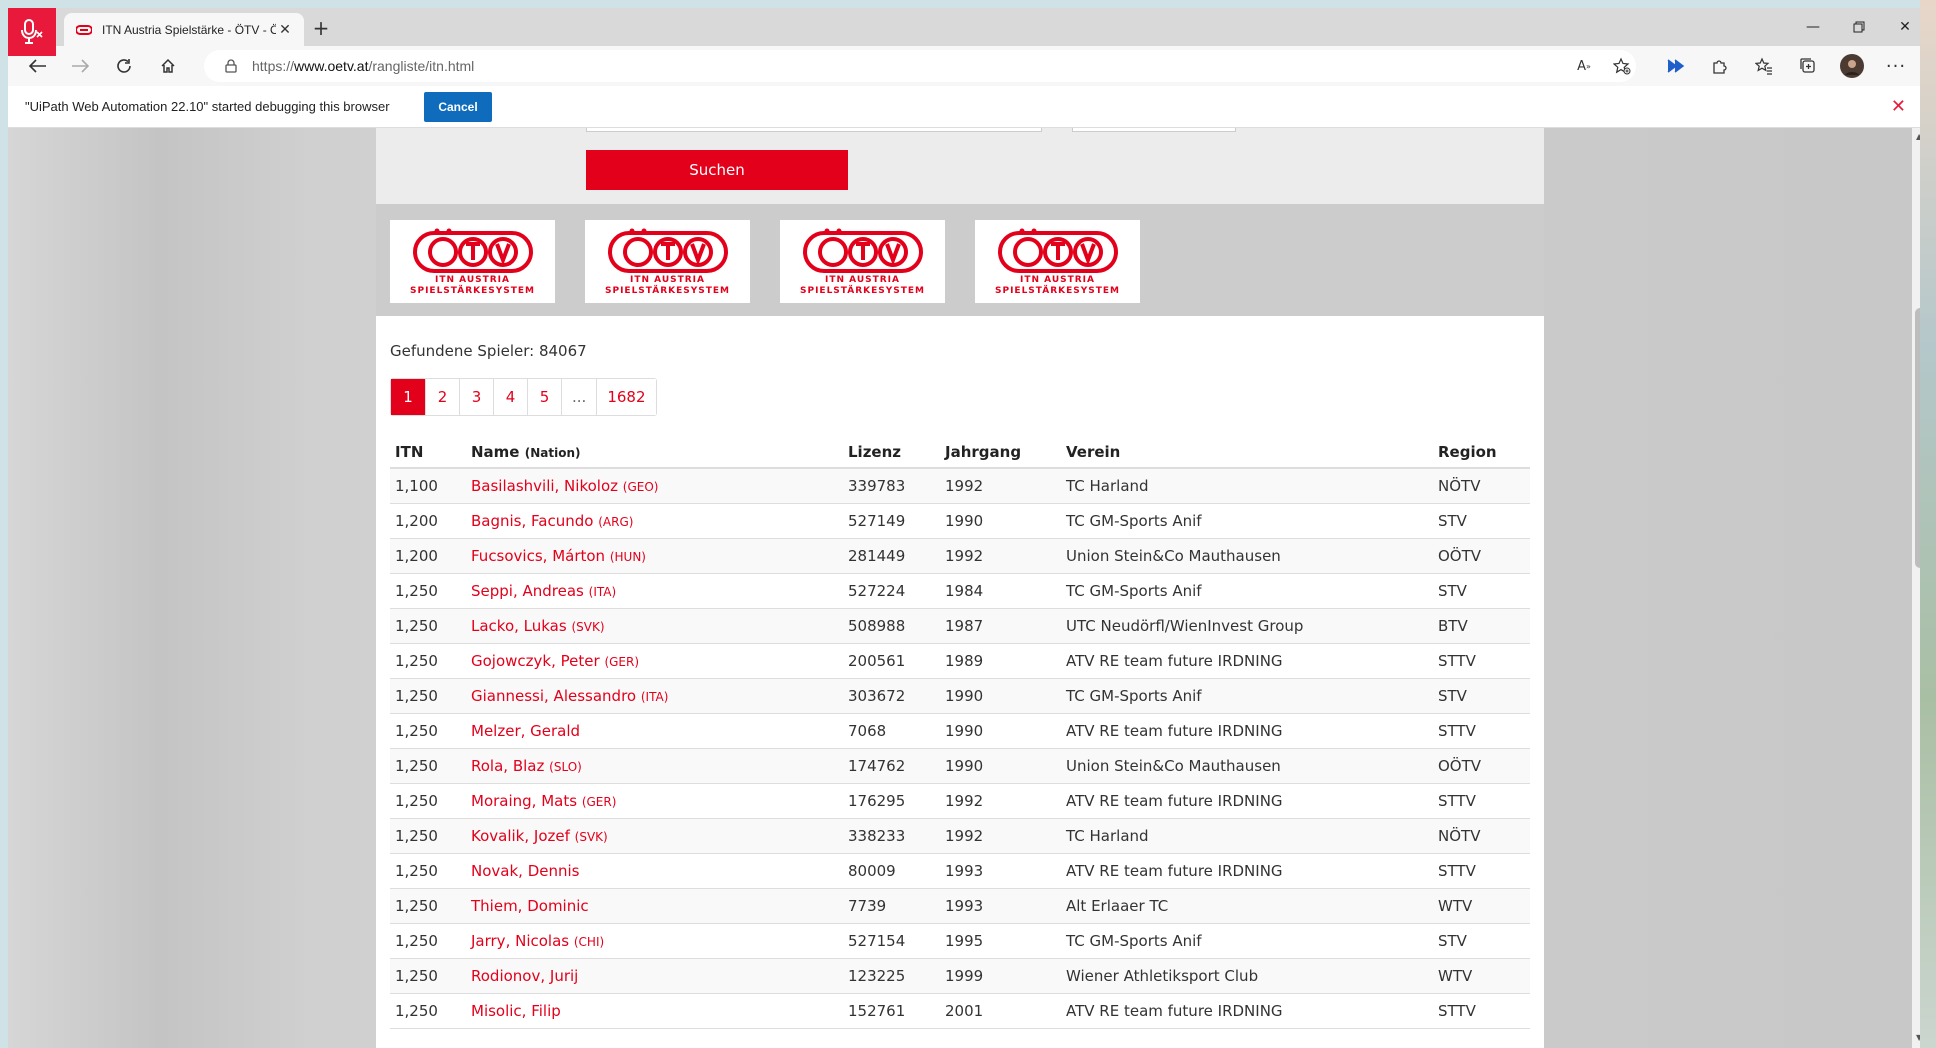 The height and width of the screenshot is (1048, 1936). Describe the element at coordinates (1247, 626) in the screenshot. I see `cell-verein: UTC Neudörfl/WienInvest Group` at that location.